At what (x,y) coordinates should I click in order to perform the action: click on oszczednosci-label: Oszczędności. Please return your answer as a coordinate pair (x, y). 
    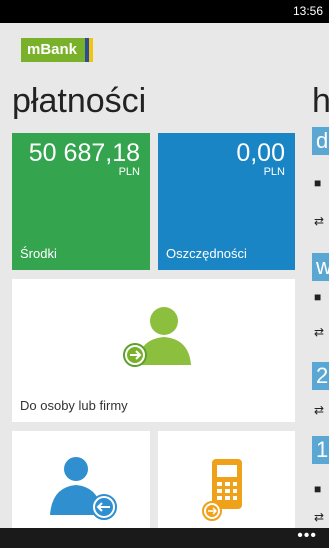
    Looking at the image, I should click on (206, 253).